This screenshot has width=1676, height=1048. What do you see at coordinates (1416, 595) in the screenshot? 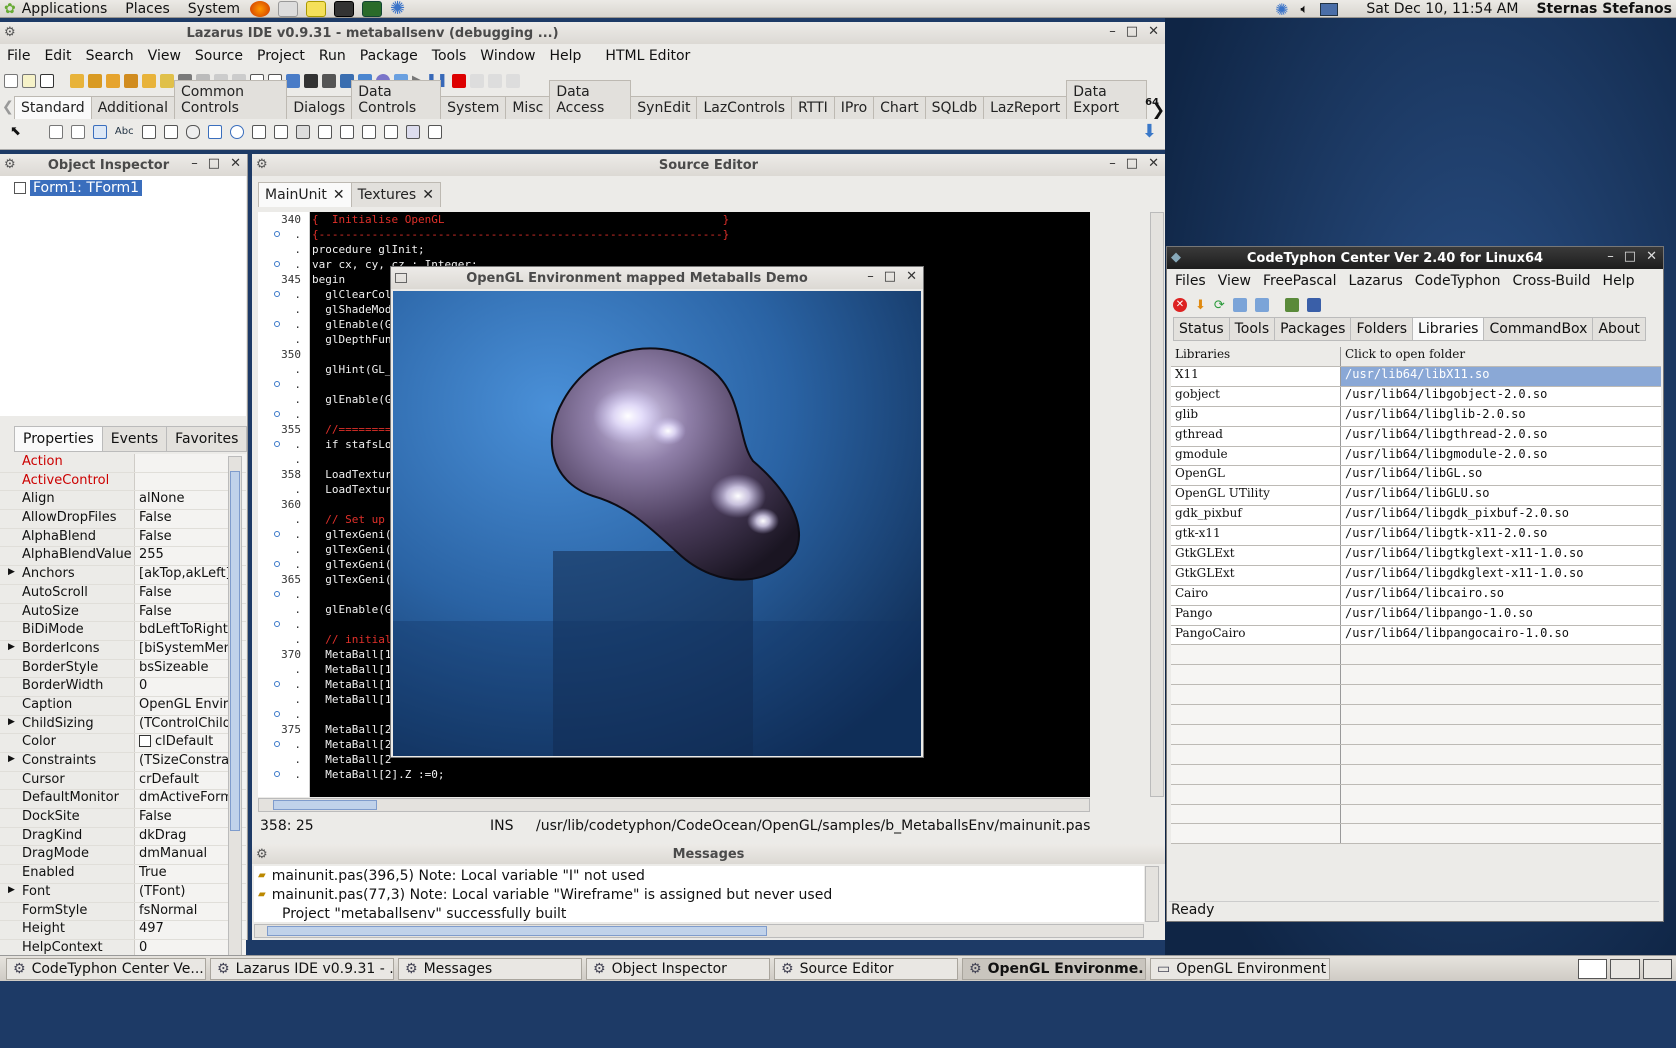
I see `table-row: Cairo/usr/lib64/libcairo.so` at bounding box center [1416, 595].